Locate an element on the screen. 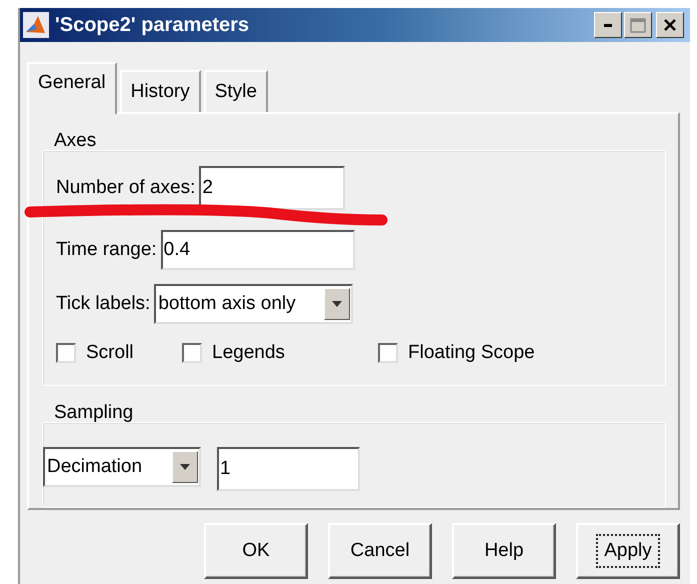 This screenshot has width=697, height=584. checkbox-label: Floating Scope is located at coordinates (471, 353).